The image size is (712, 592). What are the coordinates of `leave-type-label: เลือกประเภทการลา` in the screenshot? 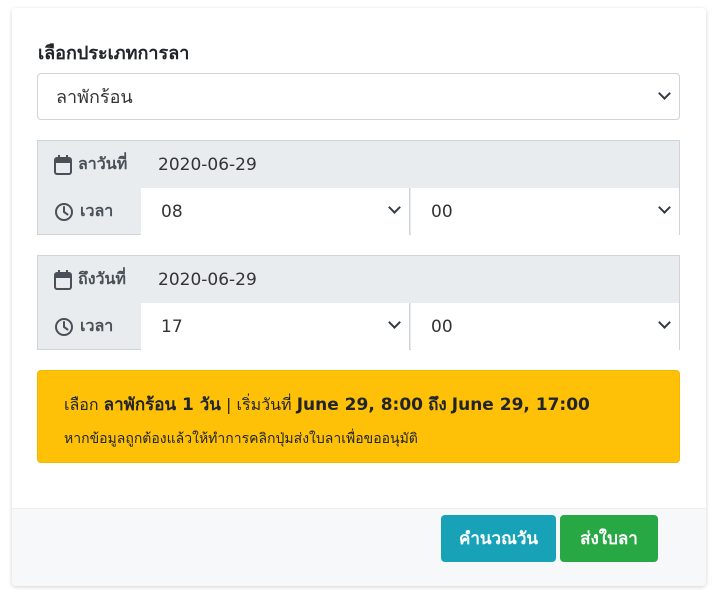 It's located at (114, 53).